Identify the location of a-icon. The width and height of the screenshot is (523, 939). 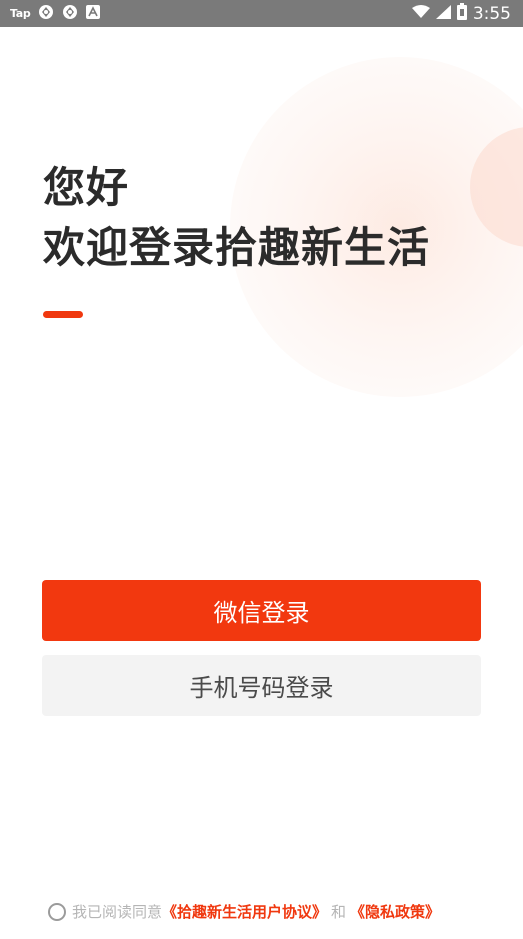
(93, 13).